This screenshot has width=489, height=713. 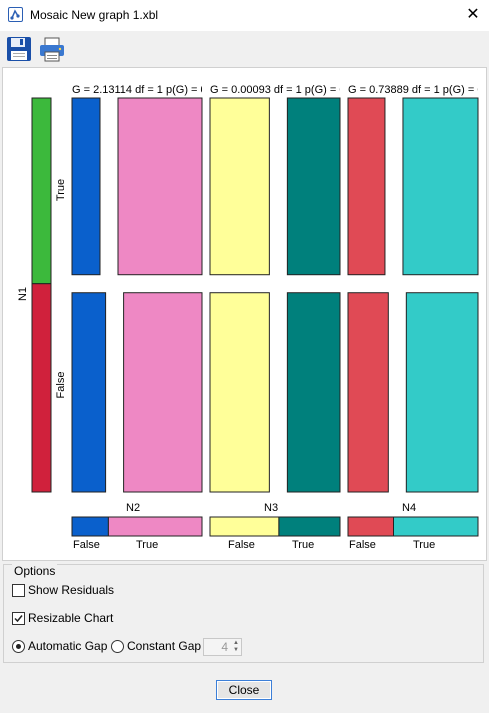 What do you see at coordinates (368, 392) in the screenshot?
I see `n4-cell-false-row-false-col` at bounding box center [368, 392].